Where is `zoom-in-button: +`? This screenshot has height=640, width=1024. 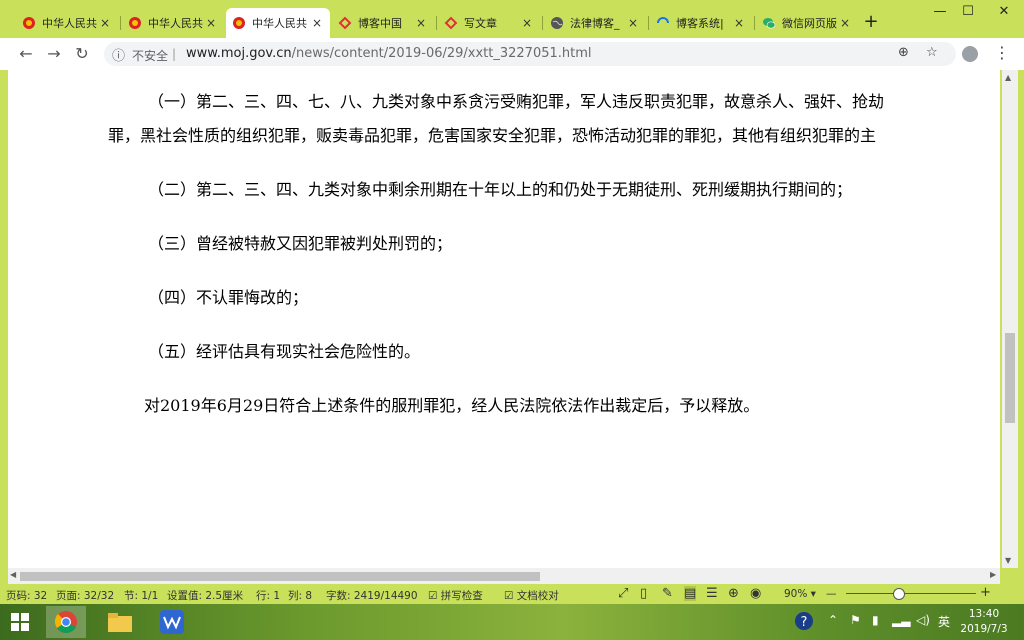 zoom-in-button: + is located at coordinates (985, 592).